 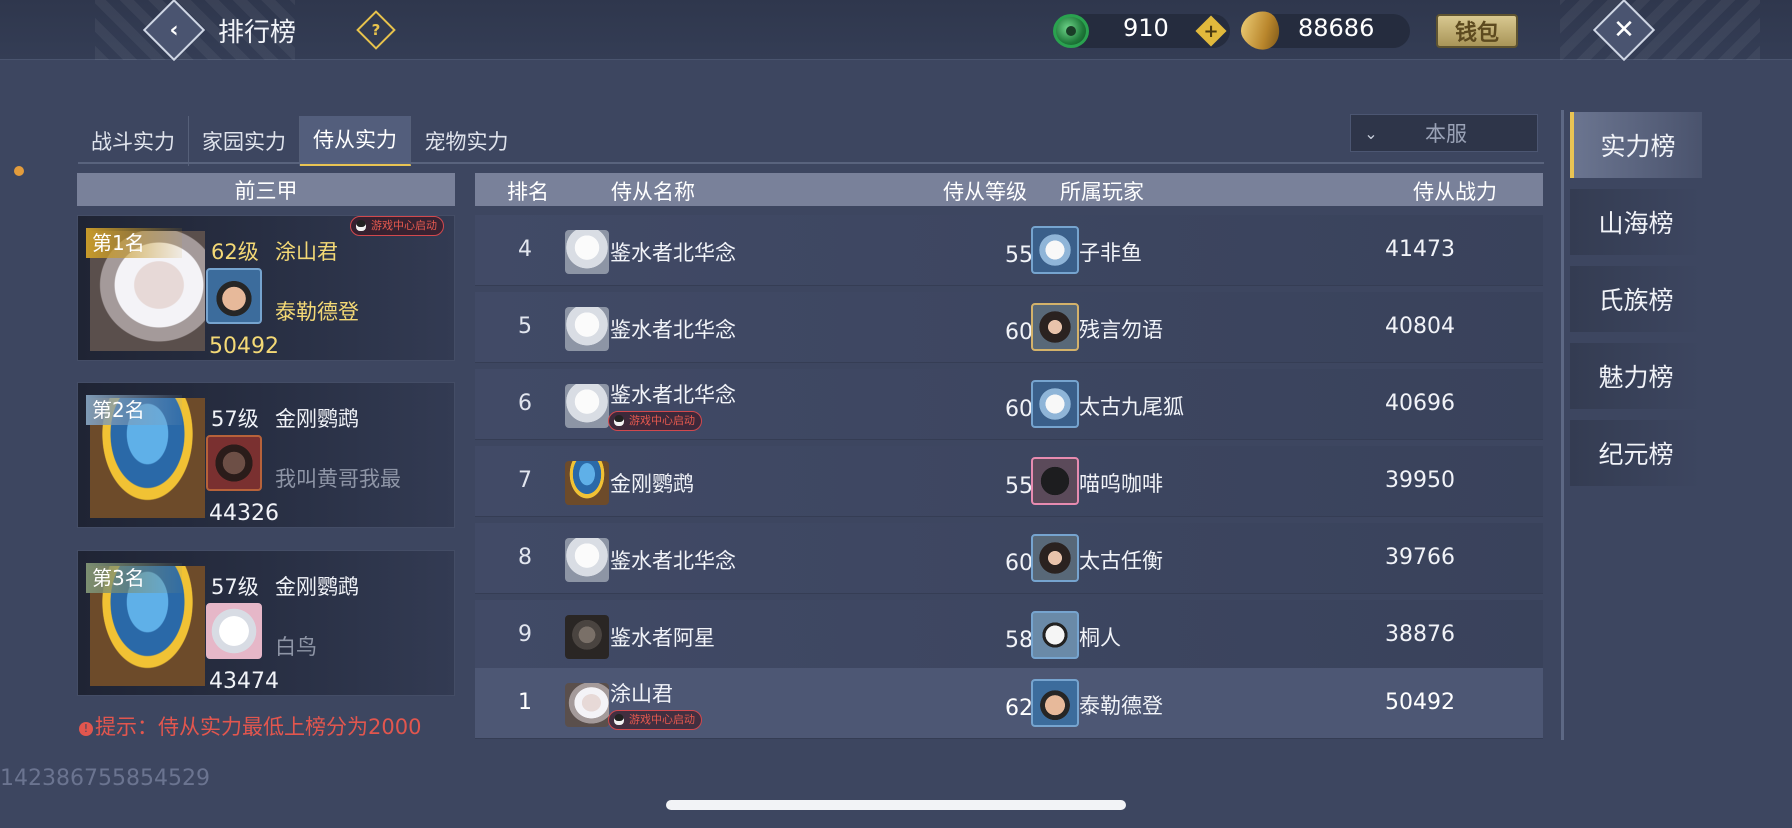 What do you see at coordinates (133, 141) in the screenshot?
I see `tab-combat-power: 战斗实力` at bounding box center [133, 141].